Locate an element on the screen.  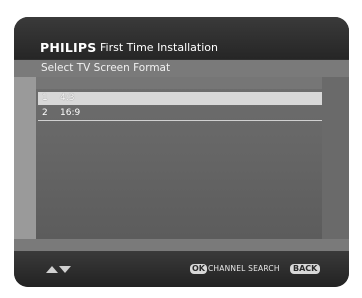
right-margin is located at coordinates (335, 158).